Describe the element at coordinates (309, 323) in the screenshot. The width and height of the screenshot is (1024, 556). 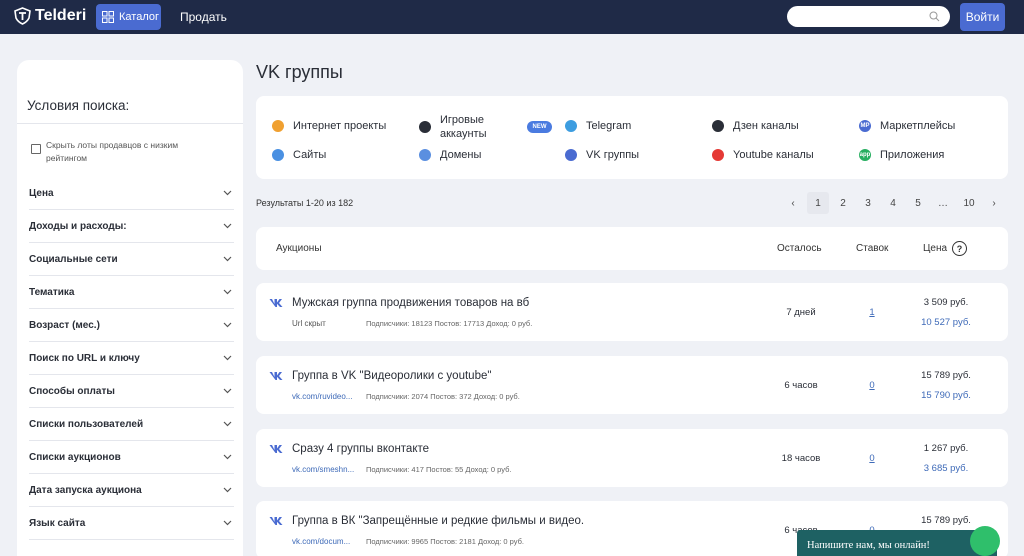
I see `auction-url: Url скрыт` at that location.